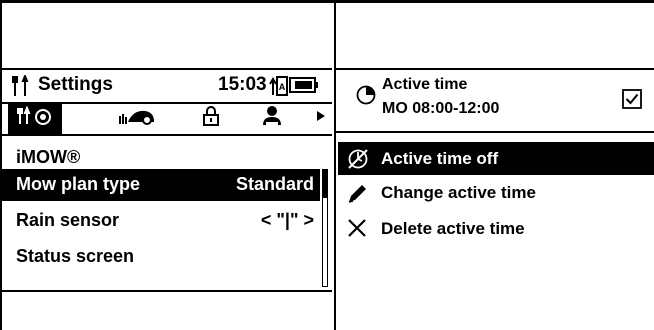 Image resolution: width=654 pixels, height=330 pixels. Describe the element at coordinates (242, 84) in the screenshot. I see `clock-time: 15:03` at that location.